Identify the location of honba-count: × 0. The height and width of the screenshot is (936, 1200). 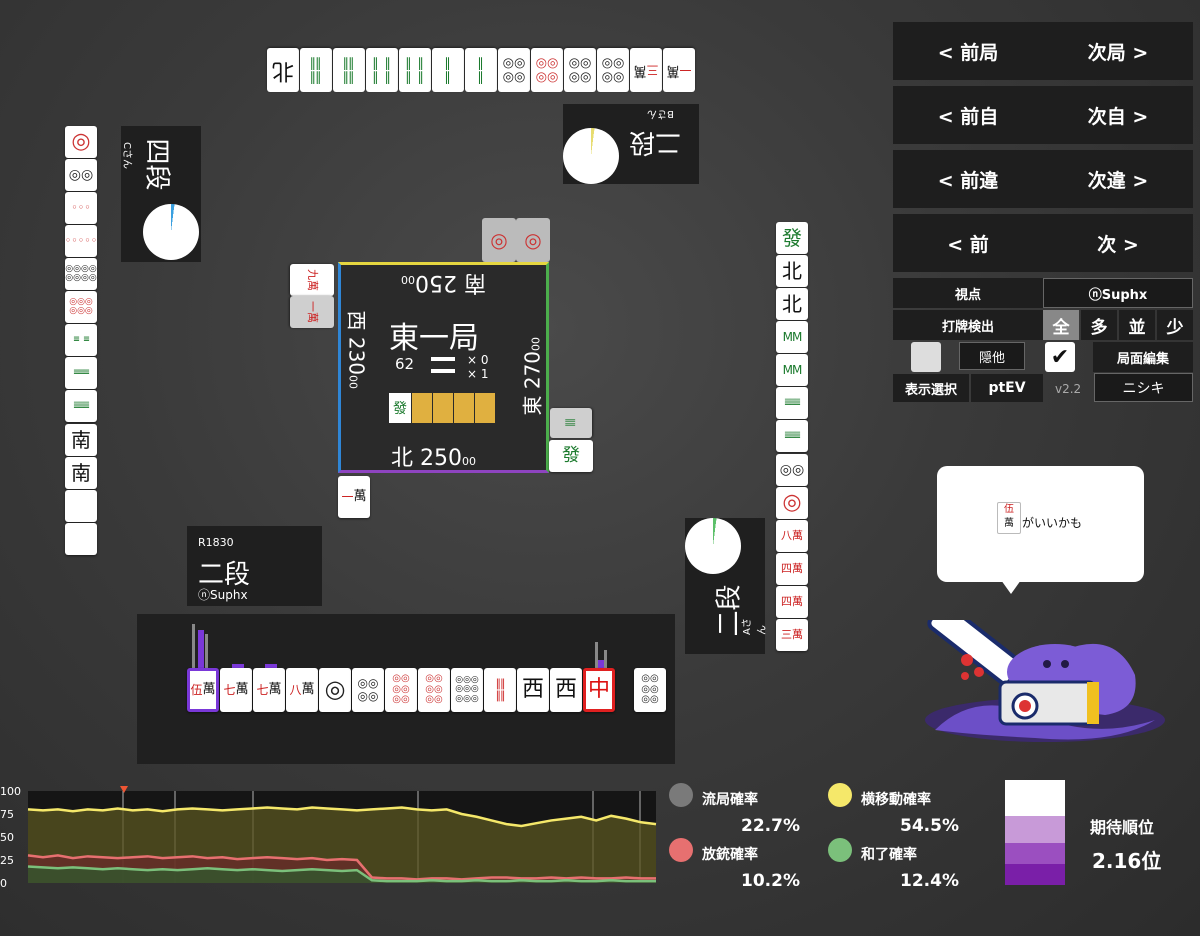
(478, 360).